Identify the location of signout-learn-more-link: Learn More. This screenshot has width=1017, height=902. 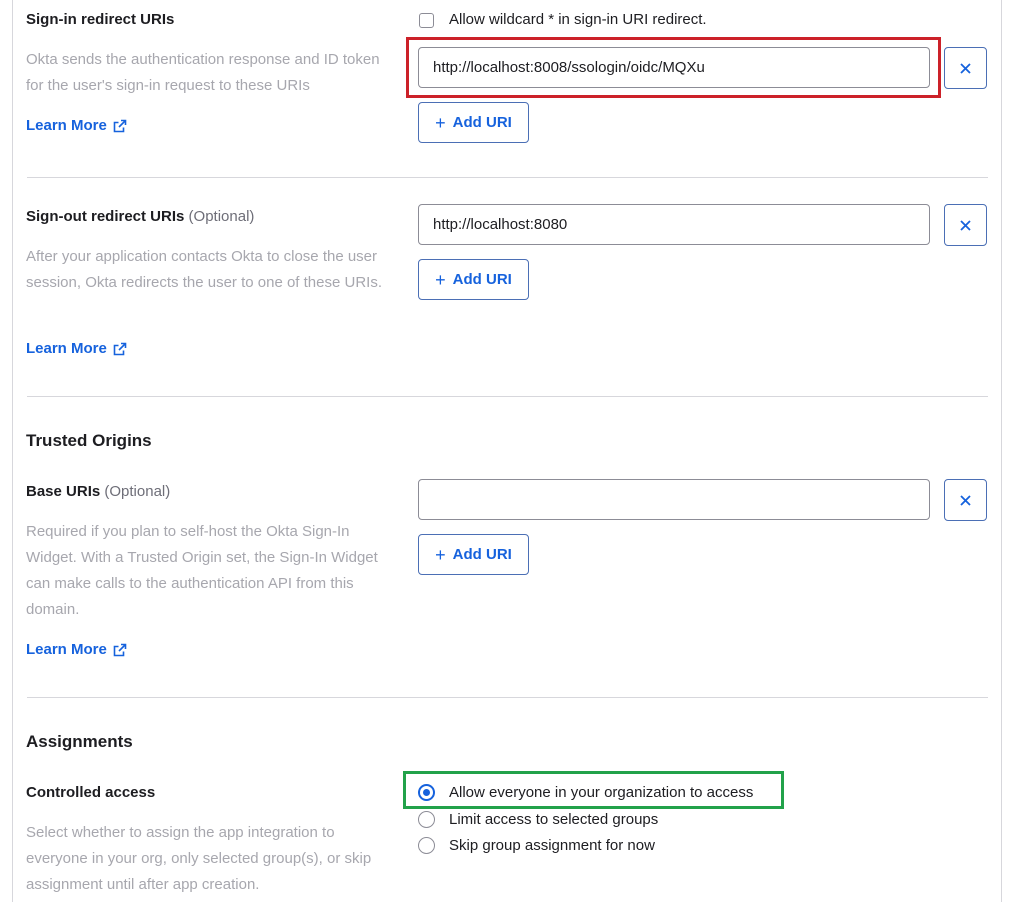
(76, 348).